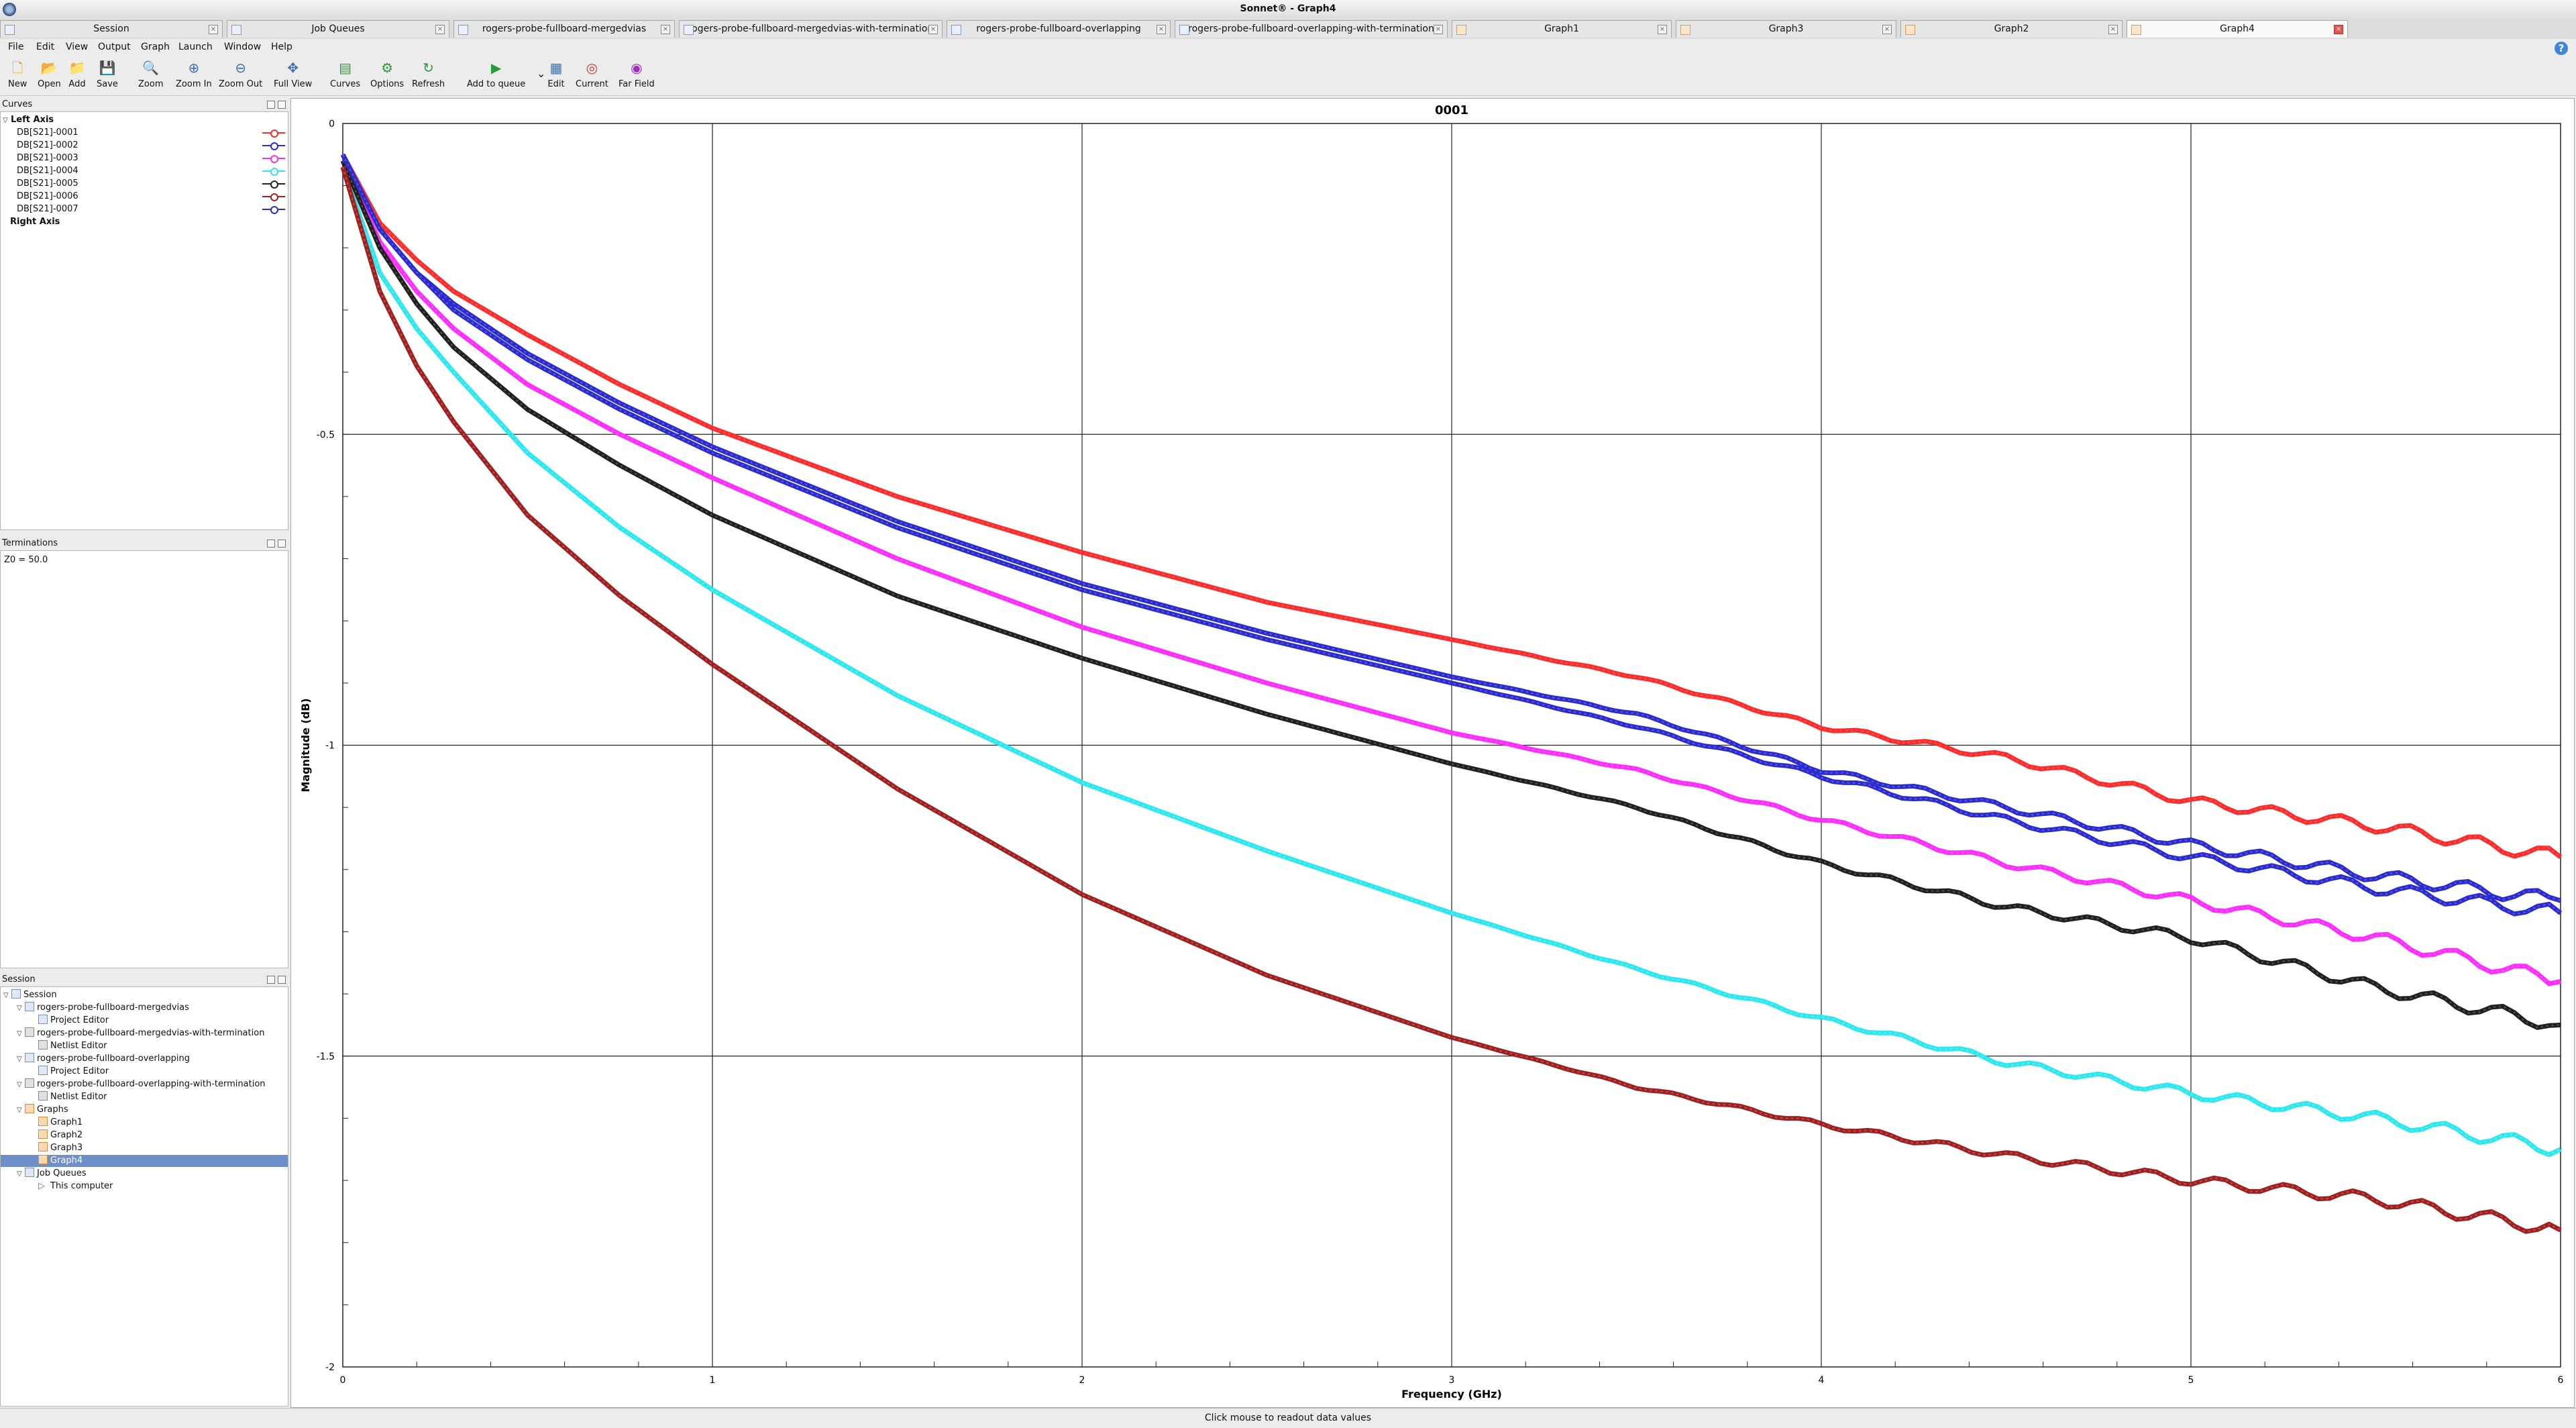 The width and height of the screenshot is (2576, 1428). I want to click on toolbar-label: Zoom In, so click(194, 84).